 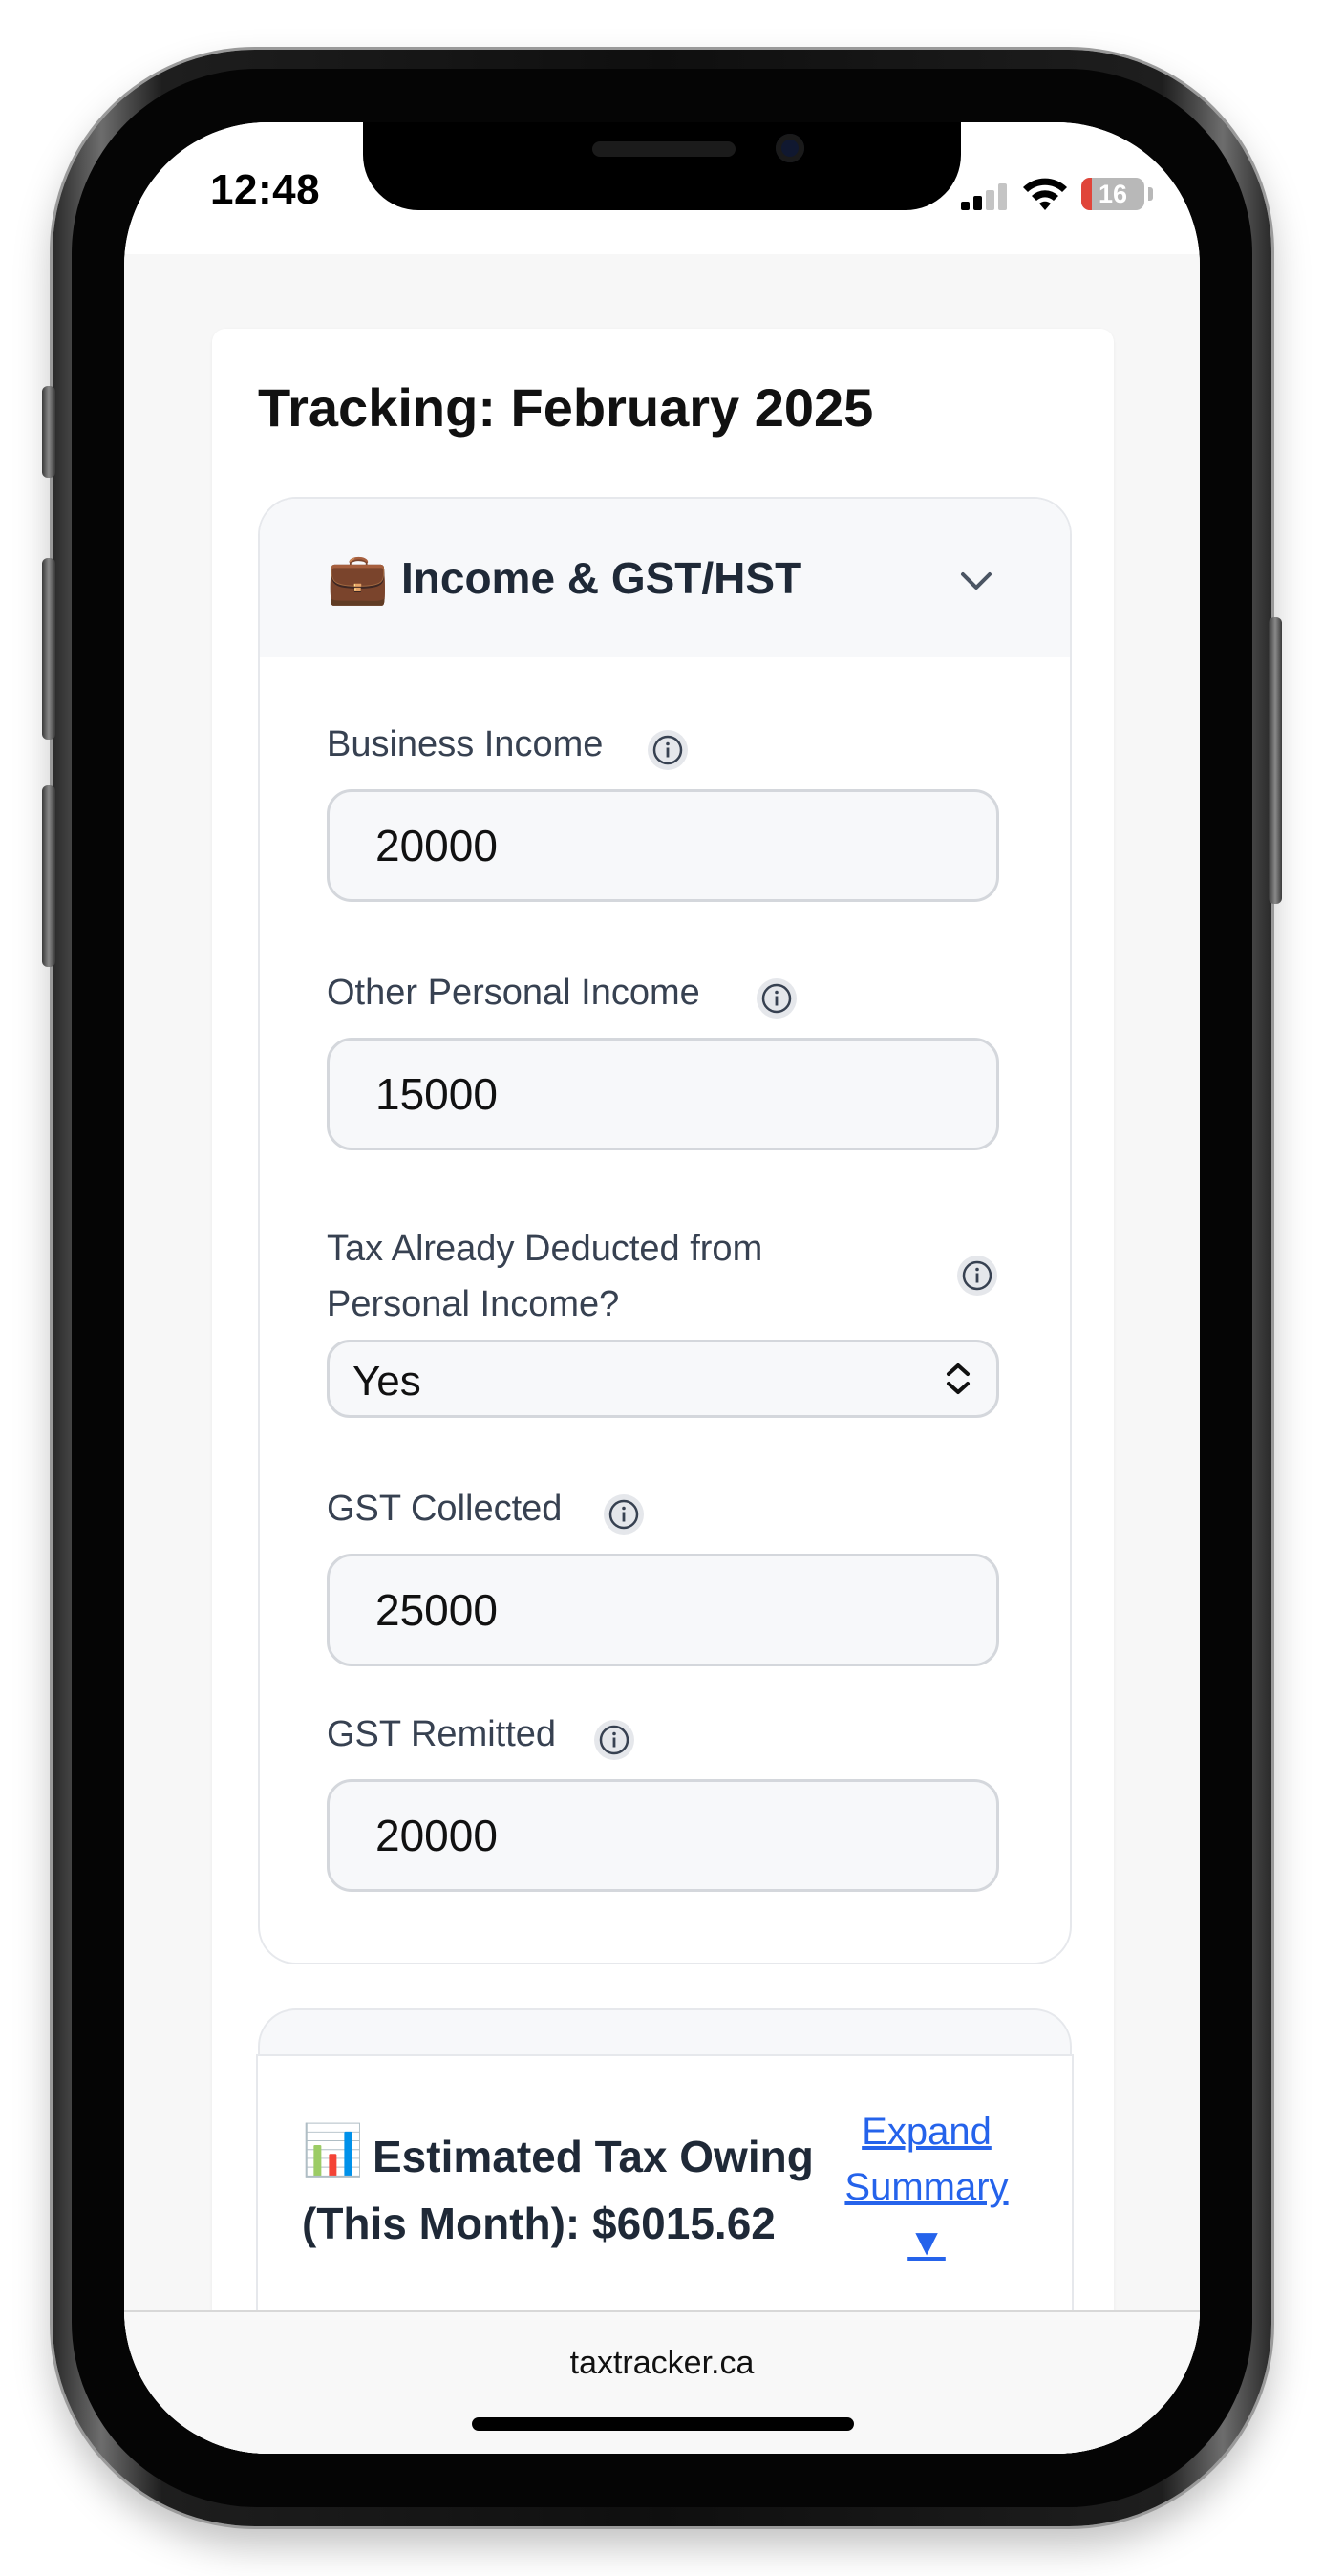 I want to click on tax-deducted-select: Yes, so click(x=663, y=1379).